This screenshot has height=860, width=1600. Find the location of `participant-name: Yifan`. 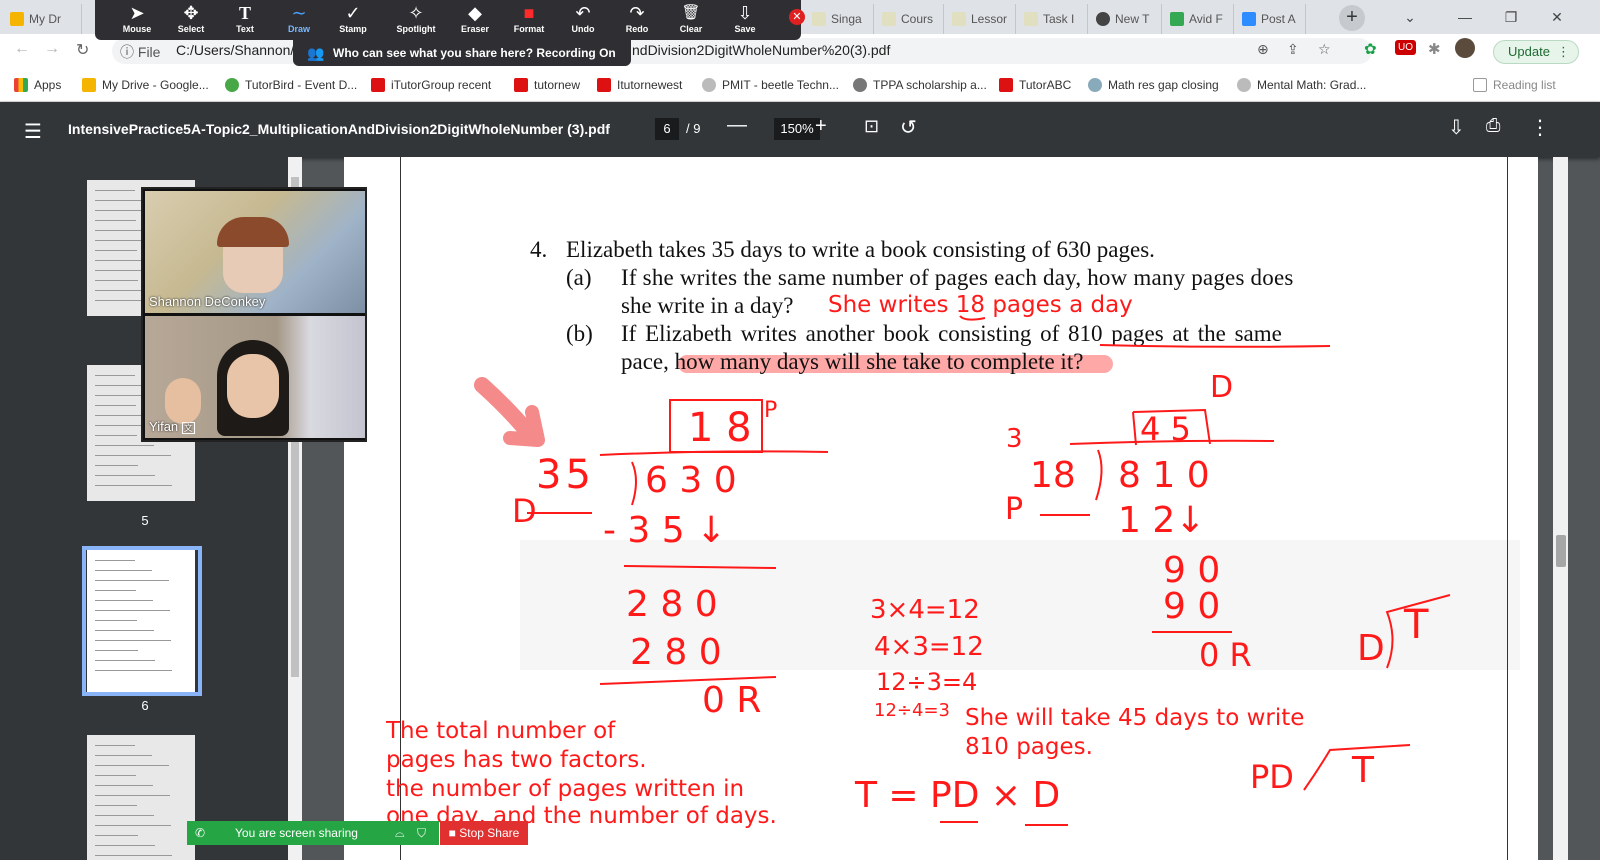

participant-name: Yifan is located at coordinates (164, 426).